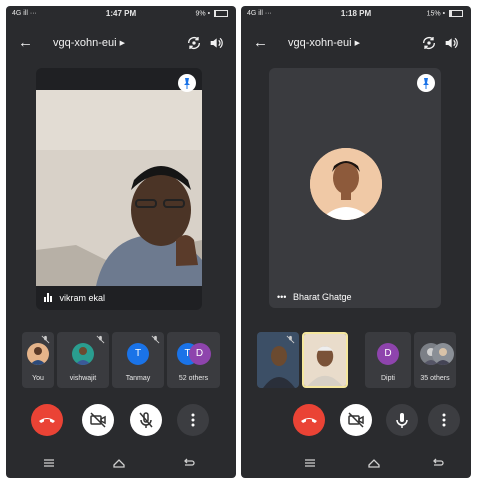  What do you see at coordinates (346, 184) in the screenshot?
I see `participant-avatar` at bounding box center [346, 184].